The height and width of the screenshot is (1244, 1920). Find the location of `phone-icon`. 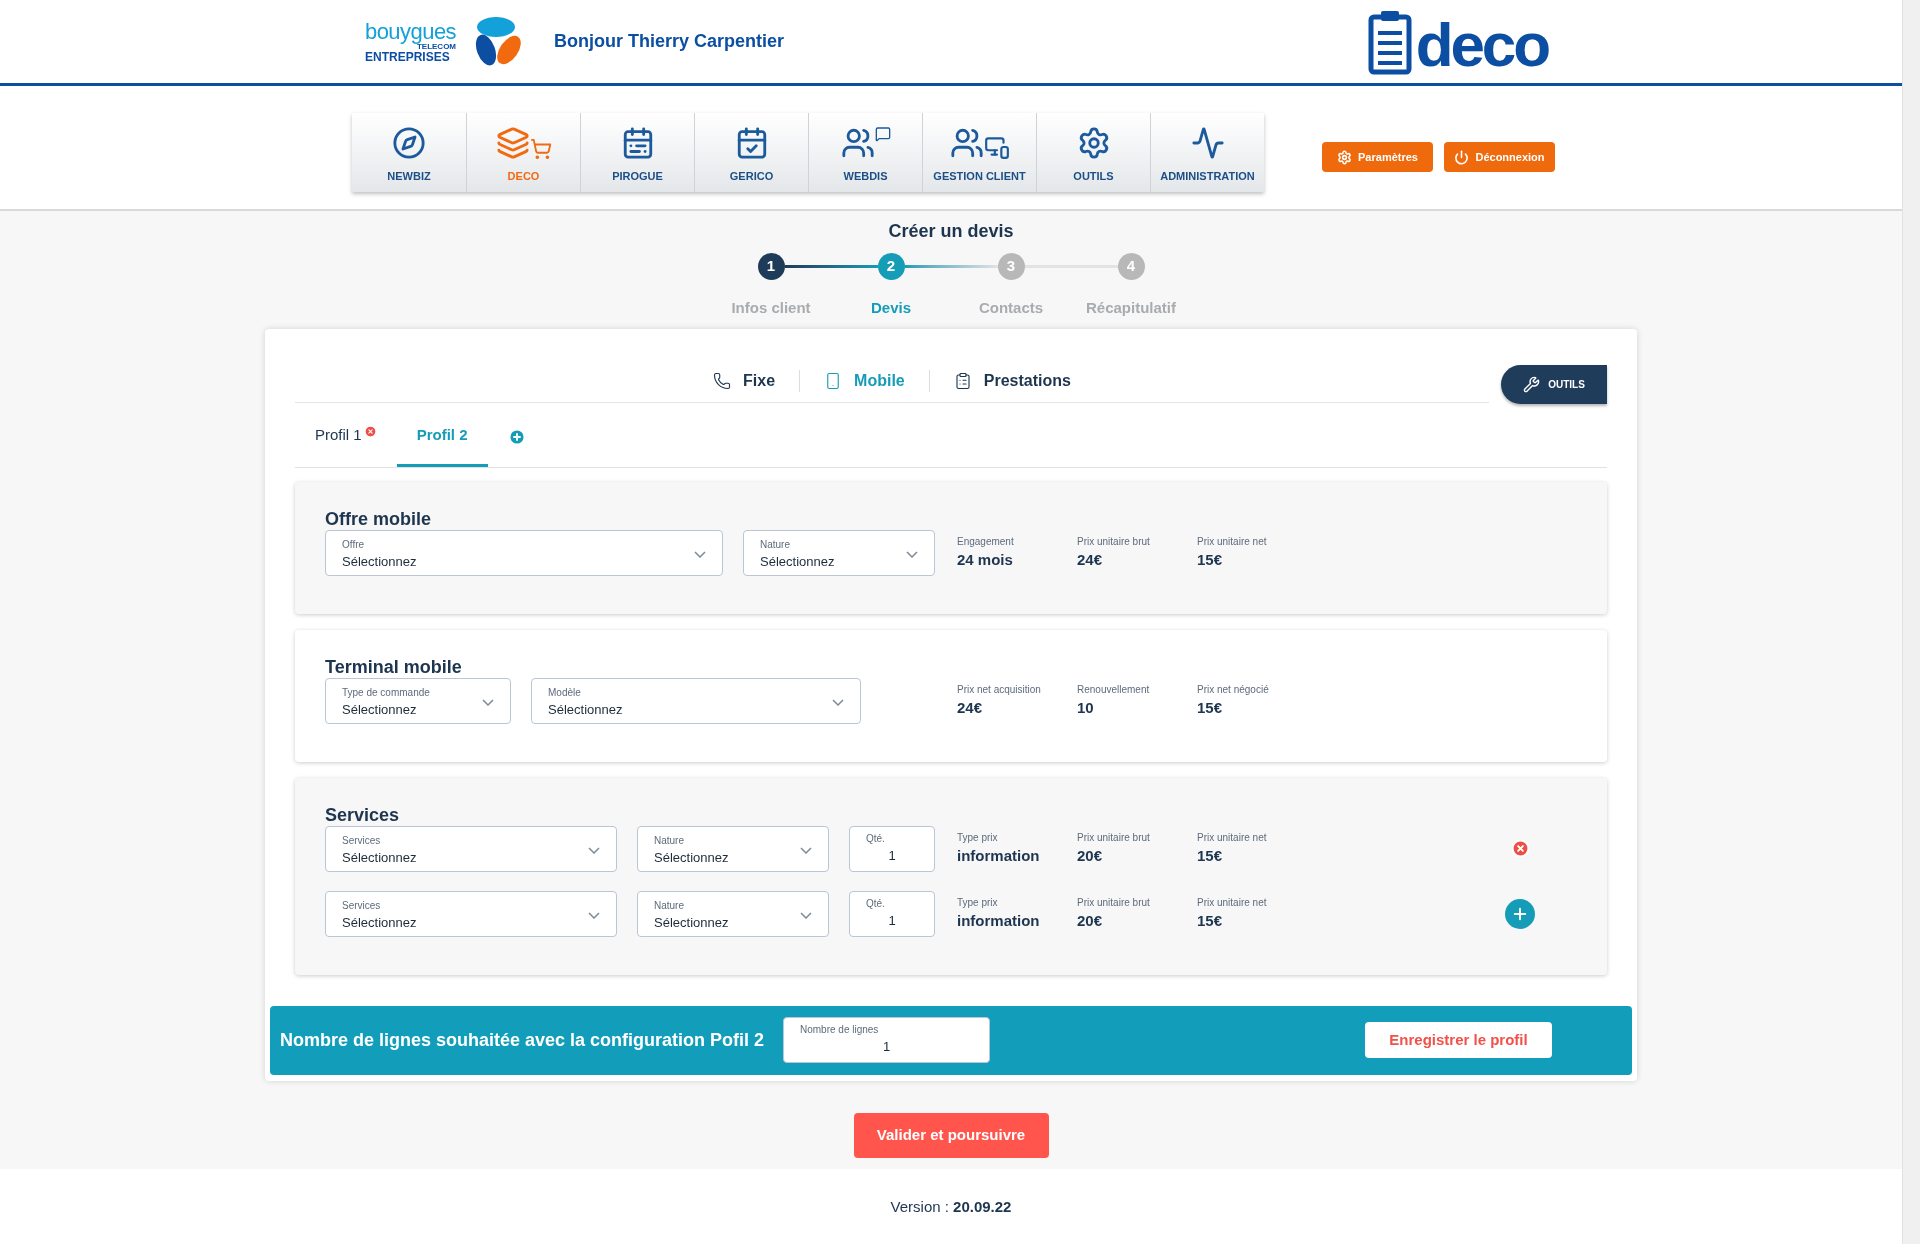

phone-icon is located at coordinates (722, 380).